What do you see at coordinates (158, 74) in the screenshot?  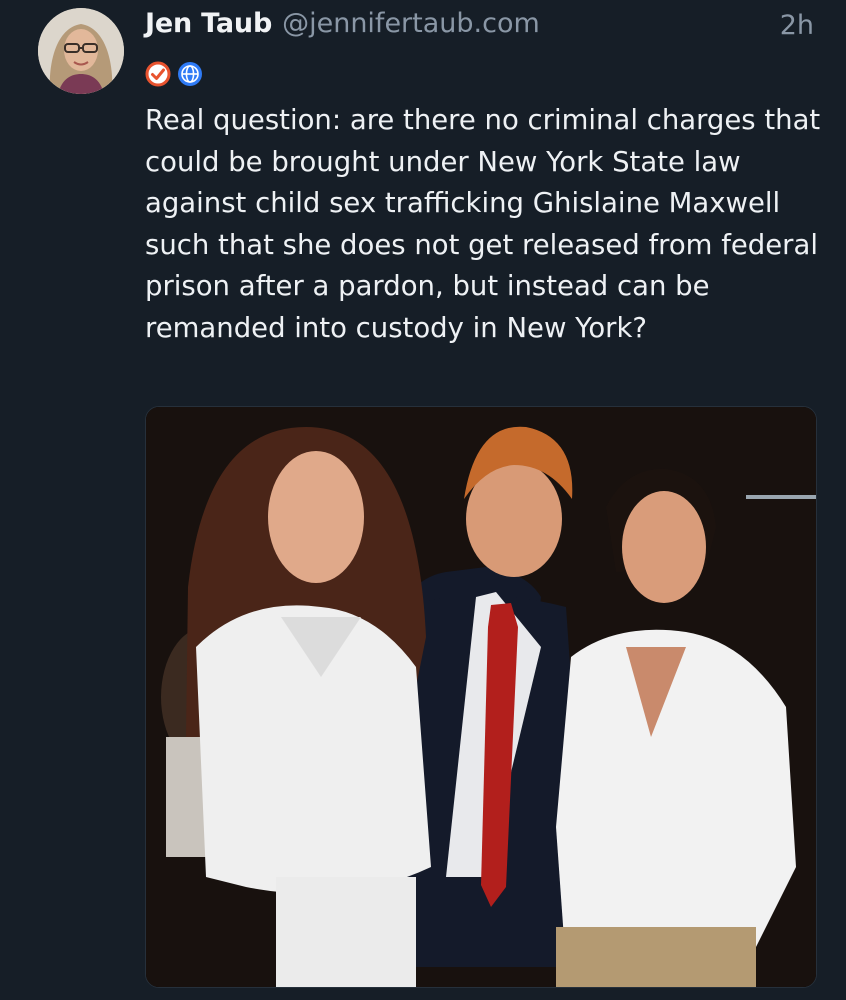 I see `verified-check-icon` at bounding box center [158, 74].